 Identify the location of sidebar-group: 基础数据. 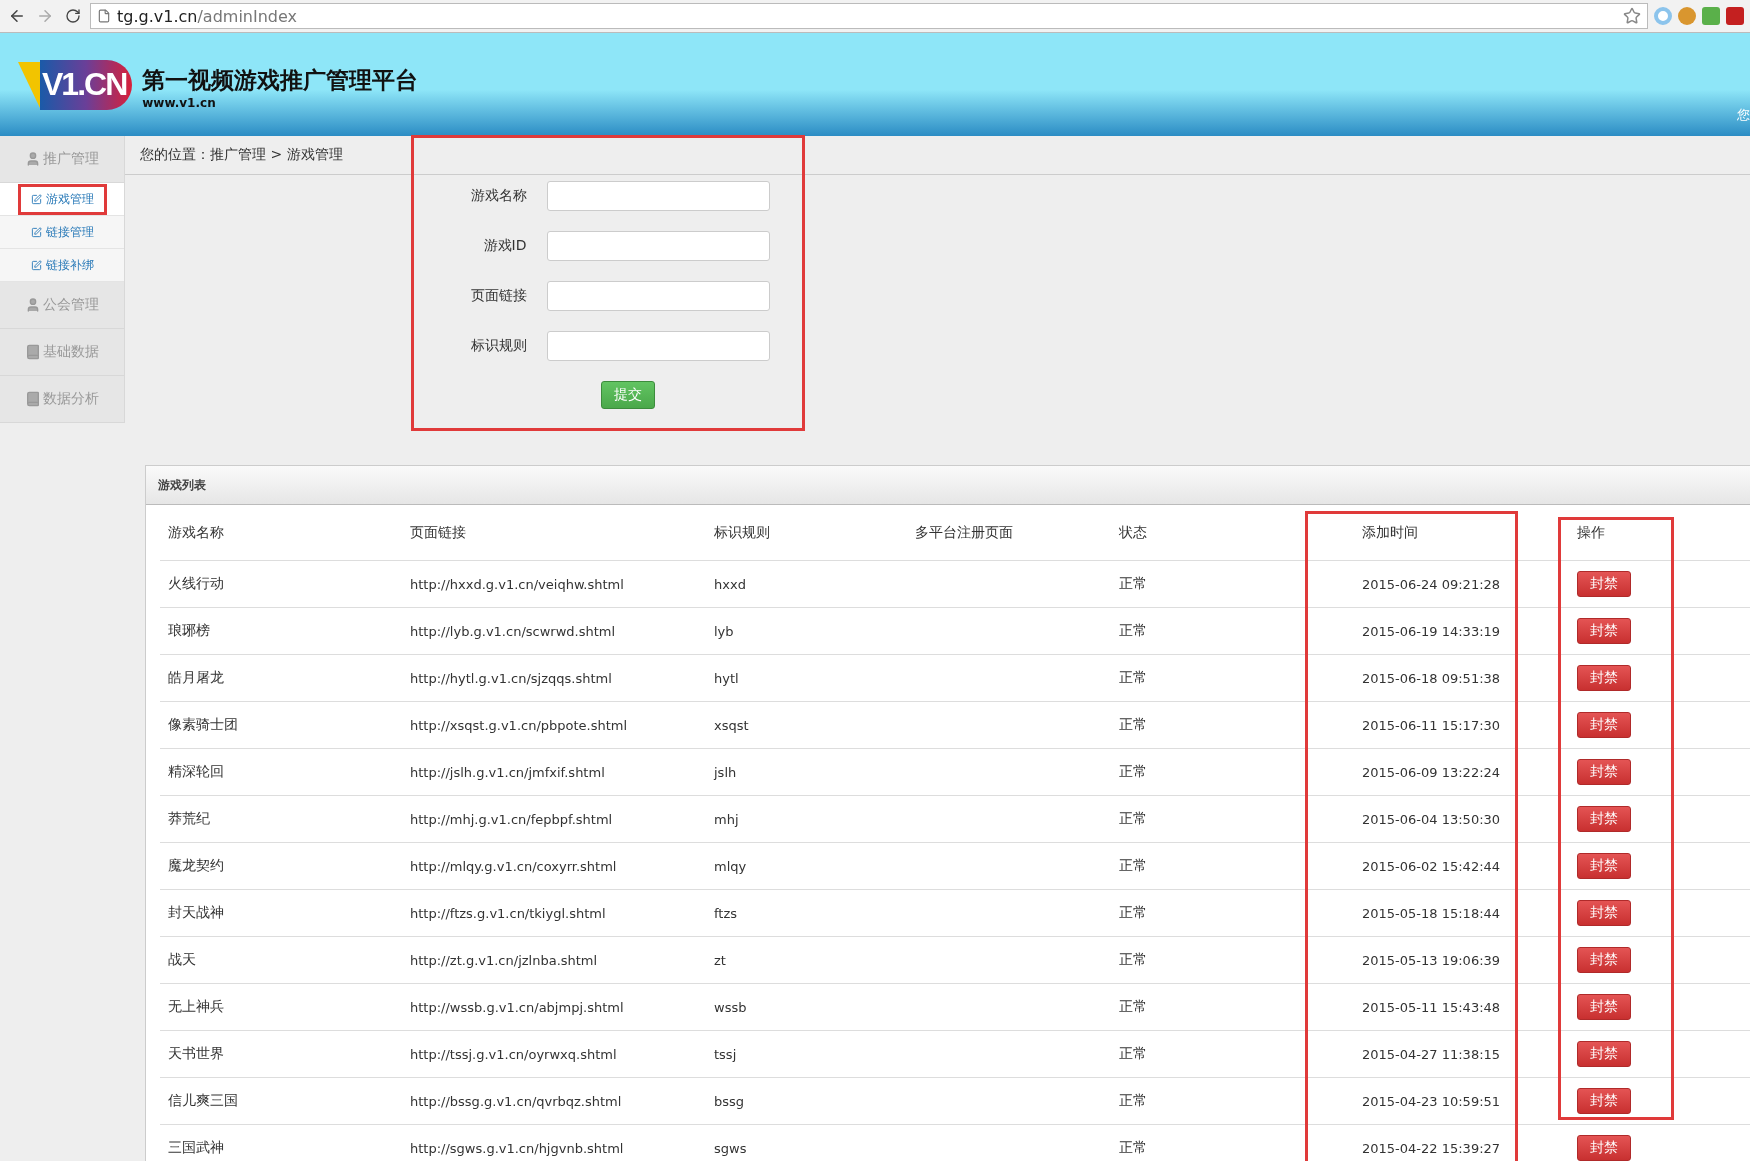
(62, 352).